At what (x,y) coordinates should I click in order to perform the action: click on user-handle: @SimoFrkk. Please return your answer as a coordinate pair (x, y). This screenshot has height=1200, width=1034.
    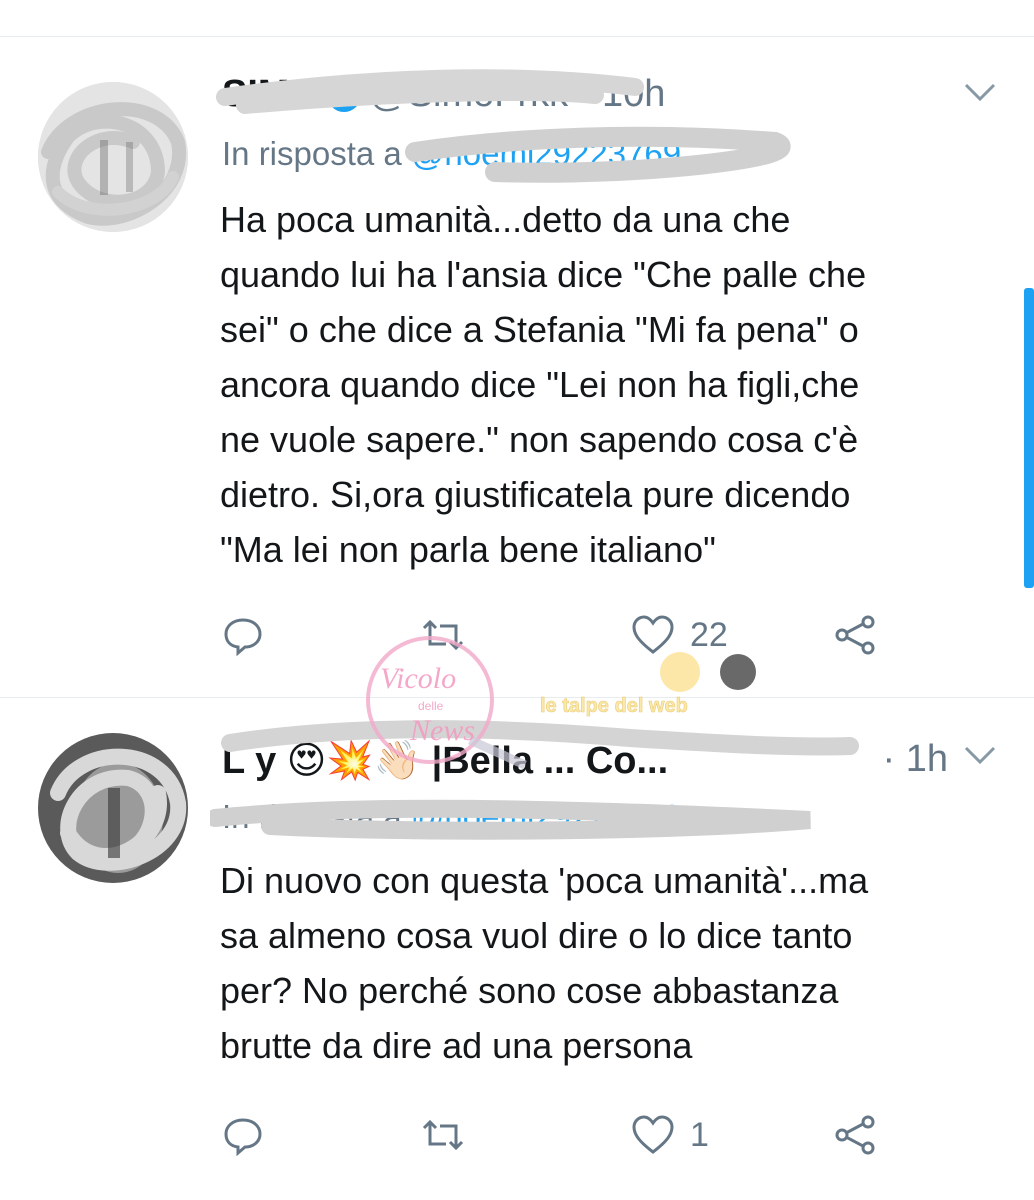
    Looking at the image, I should click on (468, 94).